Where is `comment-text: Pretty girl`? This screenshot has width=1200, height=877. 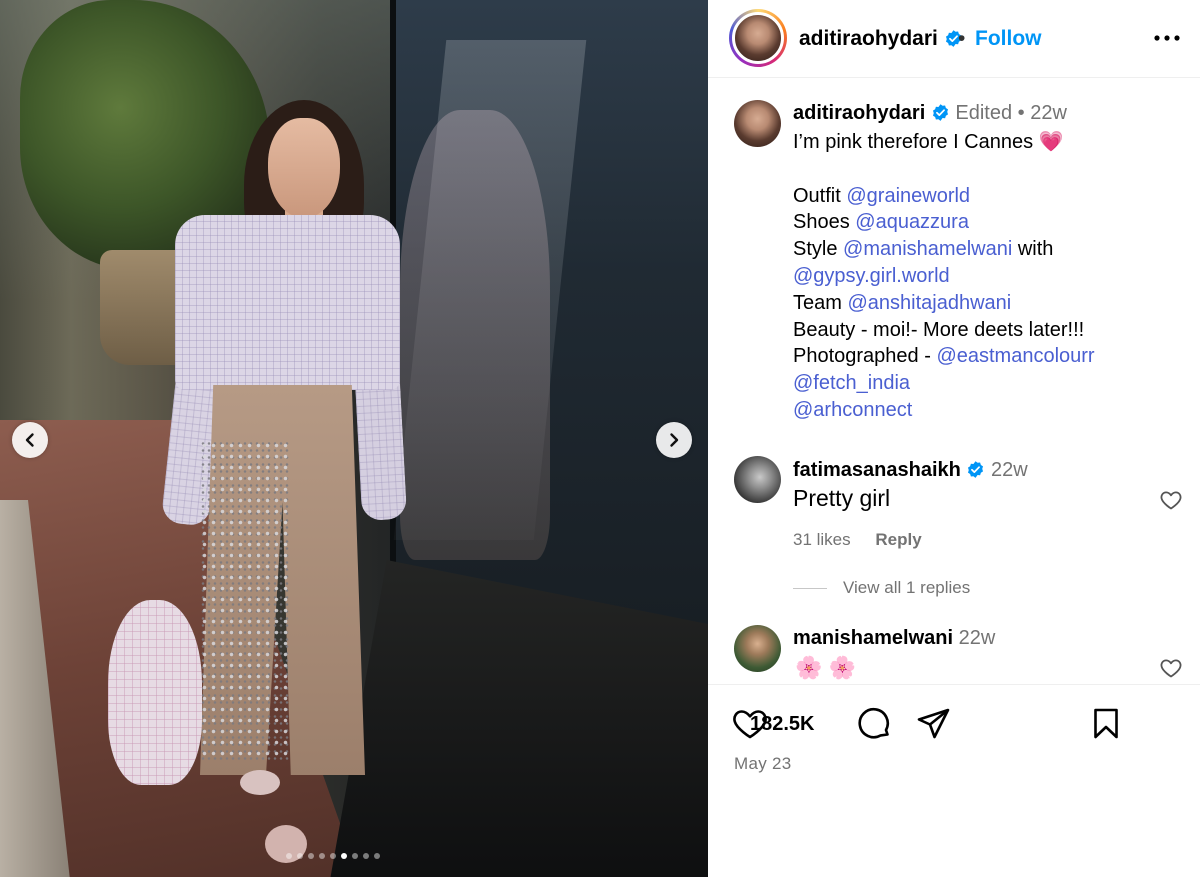 comment-text: Pretty girl is located at coordinates (842, 498).